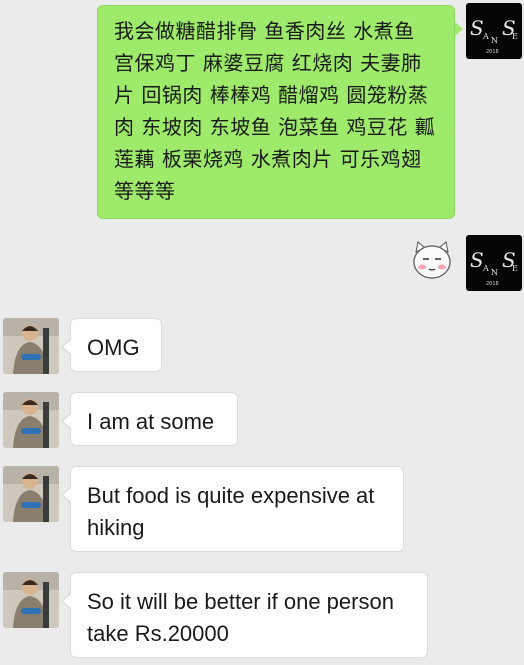 The height and width of the screenshot is (665, 524). What do you see at coordinates (231, 511) in the screenshot?
I see `message-text: But food is quite expensive at hiking` at bounding box center [231, 511].